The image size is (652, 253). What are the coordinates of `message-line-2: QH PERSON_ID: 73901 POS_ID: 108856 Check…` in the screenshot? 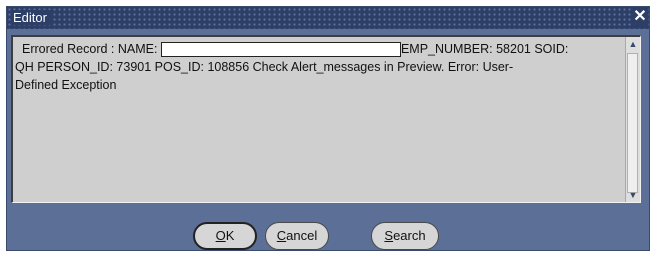 It's located at (264, 67).